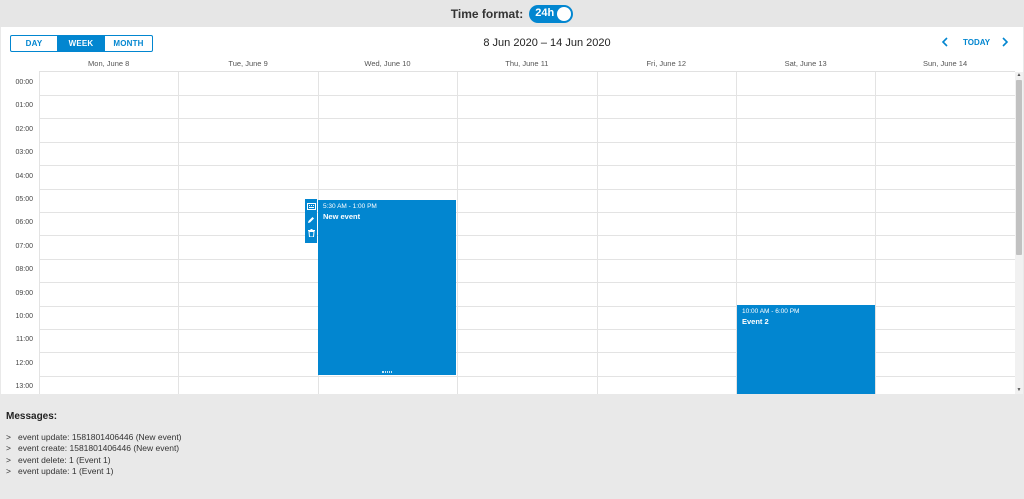 Image resolution: width=1024 pixels, height=499 pixels. Describe the element at coordinates (24, 153) in the screenshot. I see `hour-label: 03:00` at that location.